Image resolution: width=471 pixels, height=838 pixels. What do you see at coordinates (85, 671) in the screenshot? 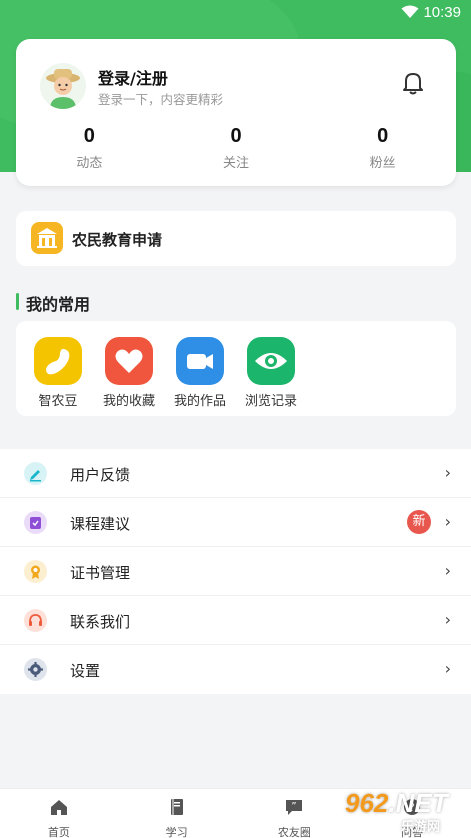
I see `menu-label: 设置` at bounding box center [85, 671].